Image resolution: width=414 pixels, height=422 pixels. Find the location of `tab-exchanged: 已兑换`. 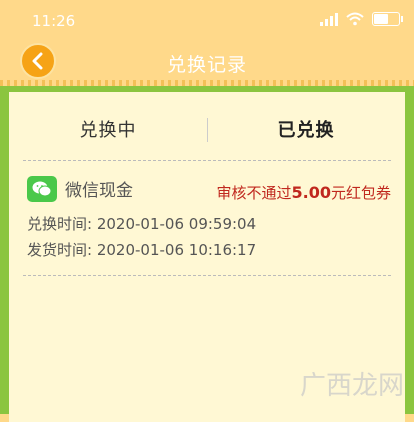

tab-exchanged: 已兑换 is located at coordinates (306, 129).